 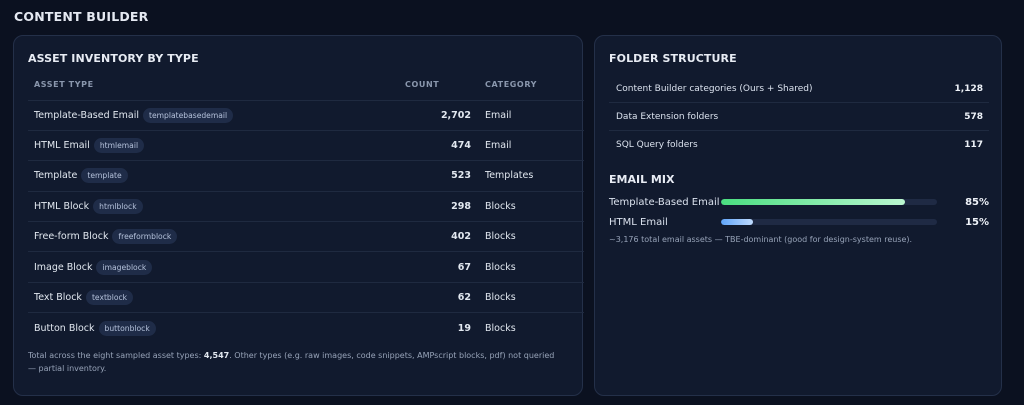 What do you see at coordinates (81, 16) in the screenshot?
I see `page-title: CONTENT BUILDER` at bounding box center [81, 16].